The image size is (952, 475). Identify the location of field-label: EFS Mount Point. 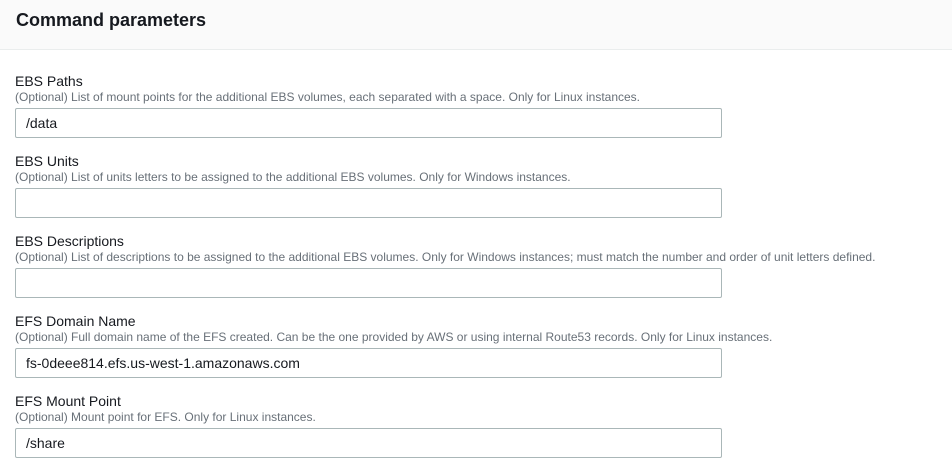
(68, 401).